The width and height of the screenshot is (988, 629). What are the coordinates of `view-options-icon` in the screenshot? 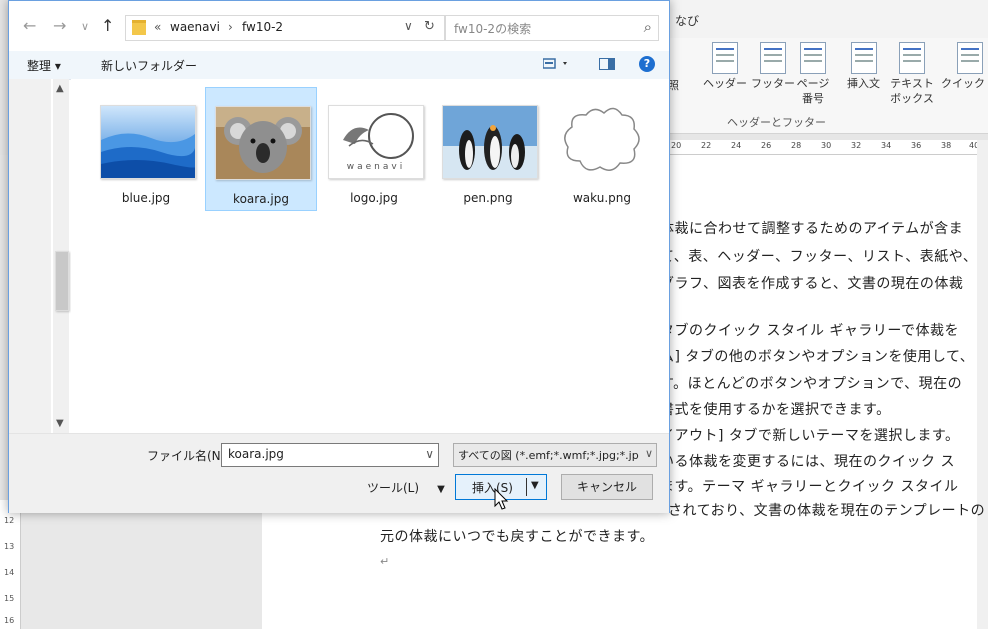 It's located at (556, 65).